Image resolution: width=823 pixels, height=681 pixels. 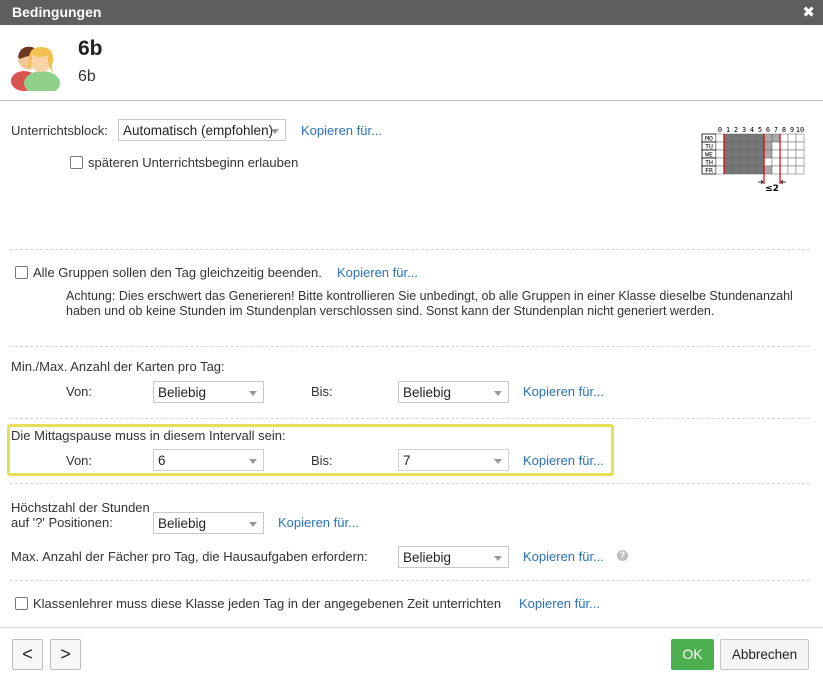 I want to click on help-icon: ?, so click(x=622, y=555).